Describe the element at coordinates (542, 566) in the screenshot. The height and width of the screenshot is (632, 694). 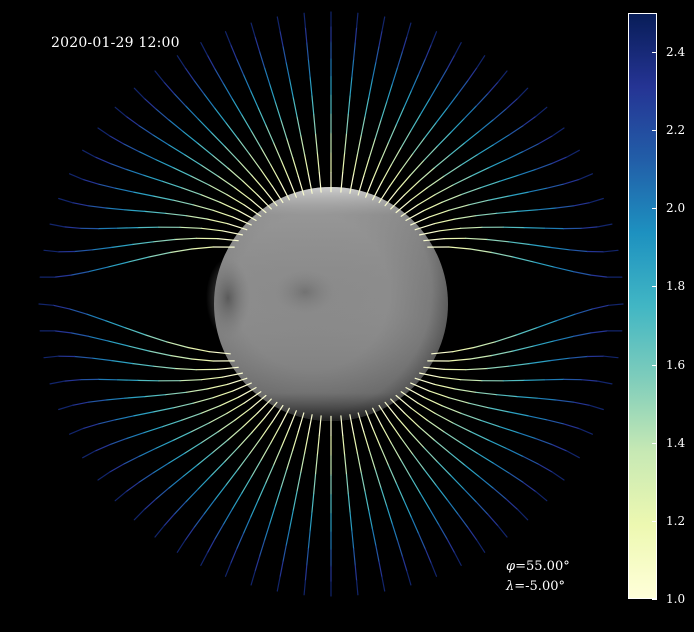
I see `phi-value: =55.00°` at that location.